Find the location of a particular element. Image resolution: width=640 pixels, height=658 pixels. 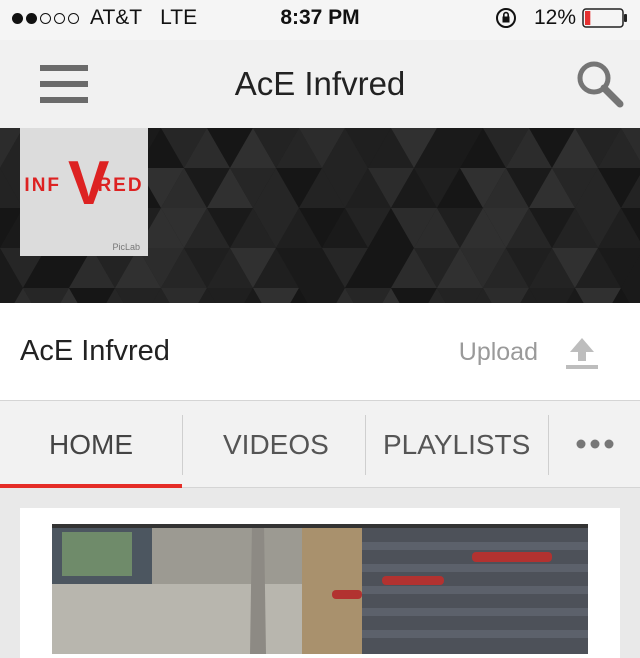

channel-tabs: HOME VIDEOS PLAYLISTS is located at coordinates (320, 444).